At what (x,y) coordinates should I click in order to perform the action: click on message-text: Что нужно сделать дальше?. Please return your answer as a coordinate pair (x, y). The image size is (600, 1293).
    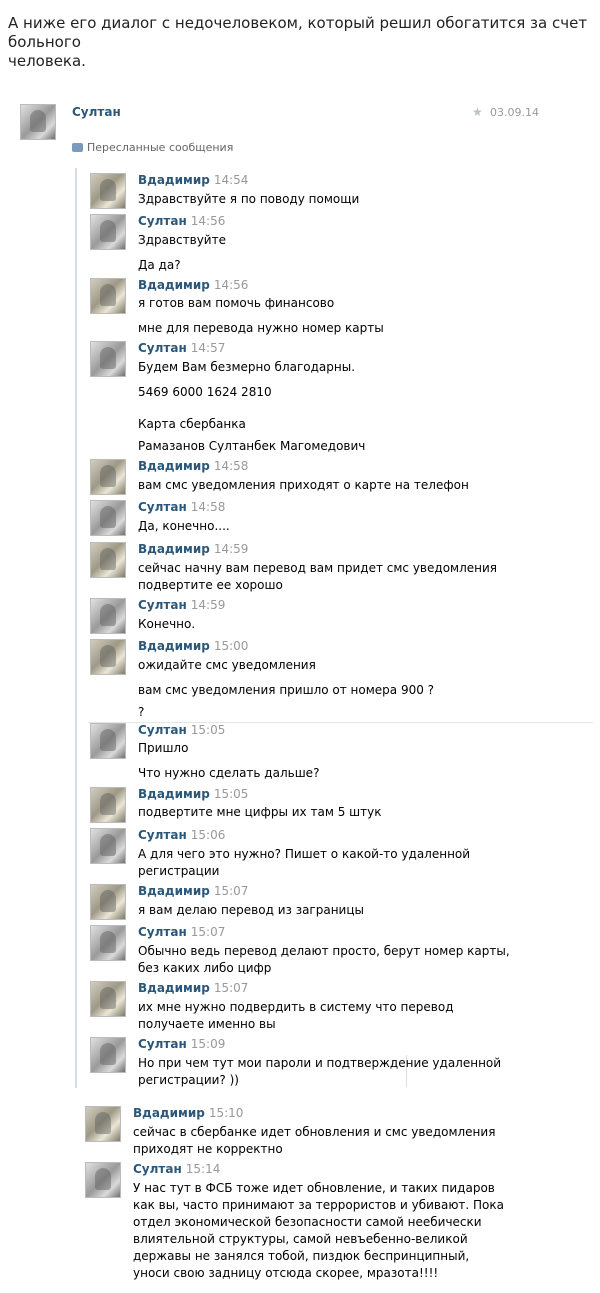
    Looking at the image, I should click on (229, 773).